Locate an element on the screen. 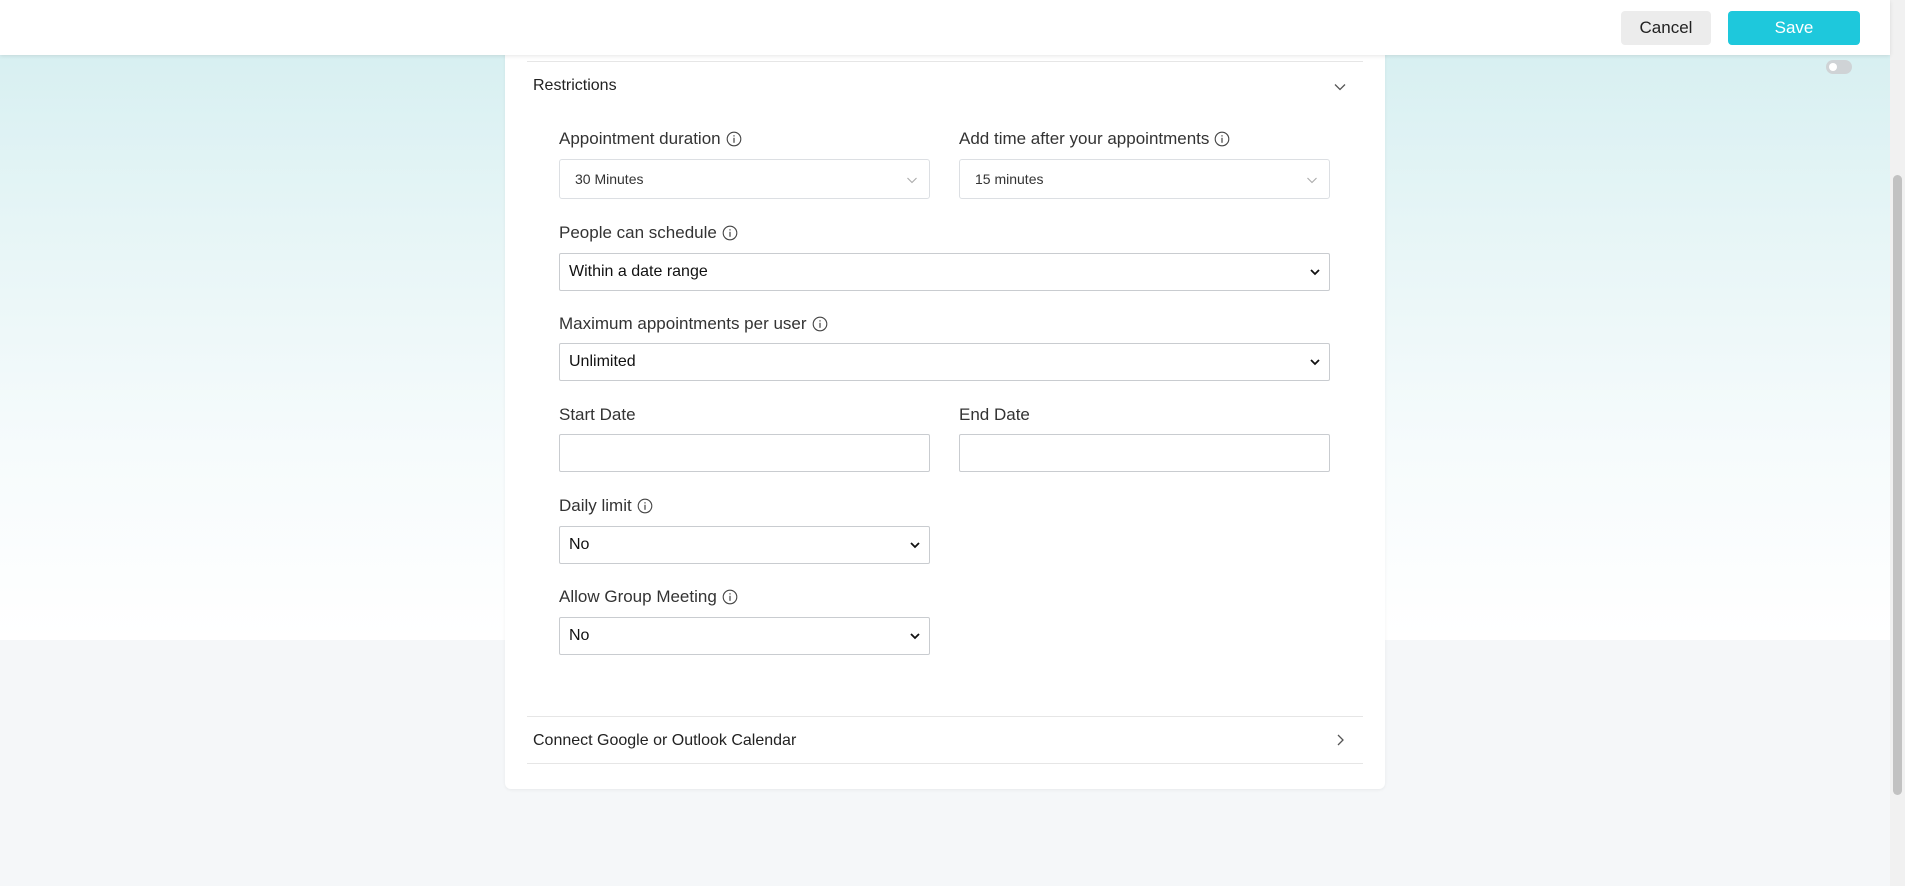 This screenshot has width=1905, height=886. add-time-after-select: 15 minutes is located at coordinates (1144, 179).